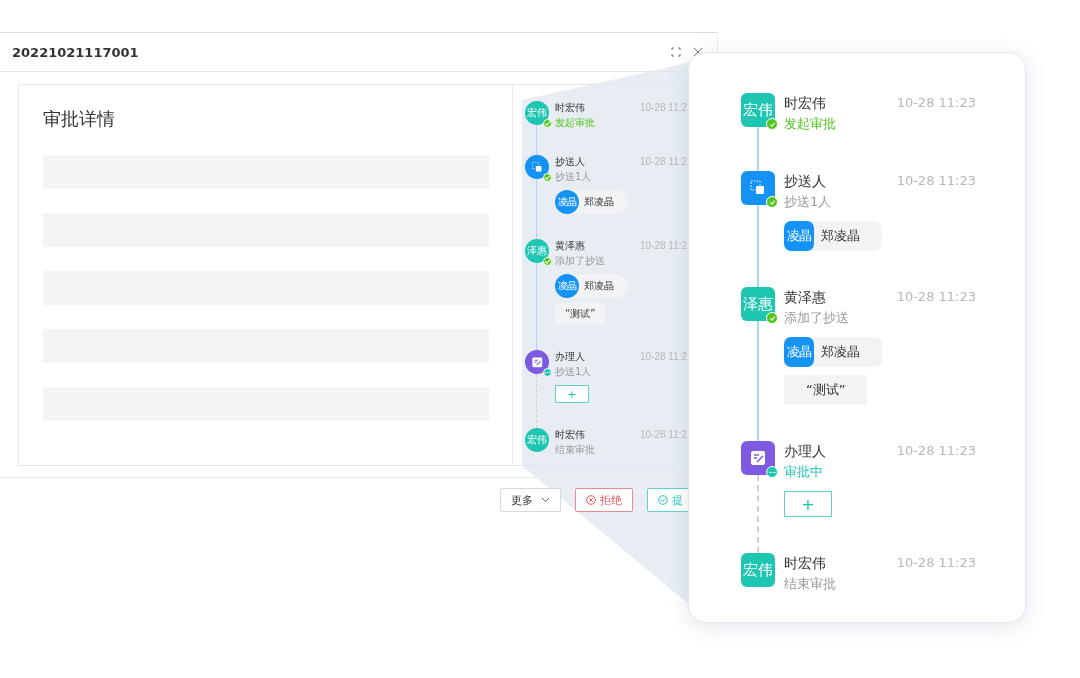  What do you see at coordinates (772, 472) in the screenshot?
I see `more-badge-icon` at bounding box center [772, 472].